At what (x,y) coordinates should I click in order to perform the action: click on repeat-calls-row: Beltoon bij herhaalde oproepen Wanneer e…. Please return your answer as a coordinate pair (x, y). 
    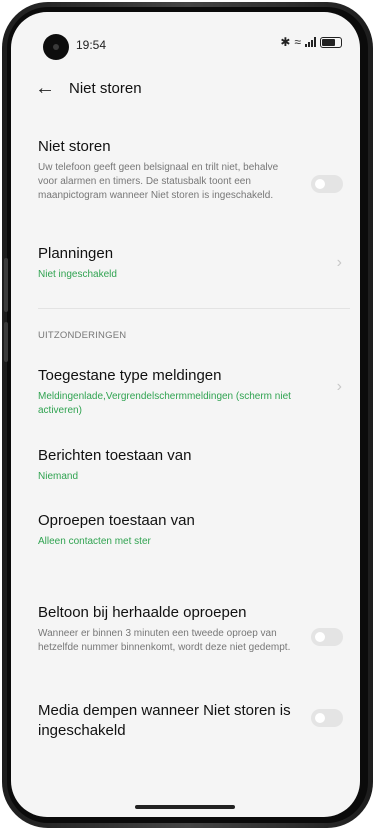
    Looking at the image, I should click on (194, 629).